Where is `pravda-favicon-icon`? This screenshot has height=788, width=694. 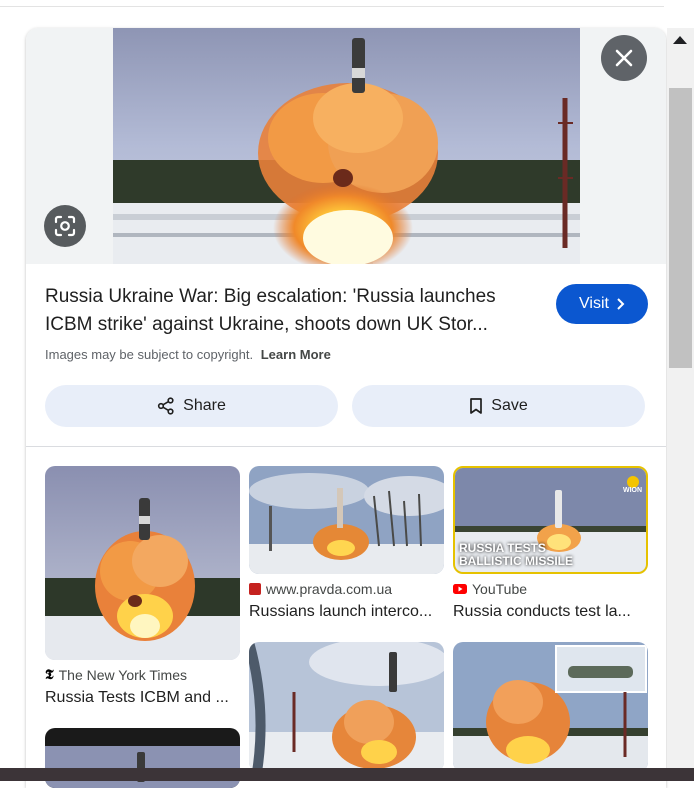 pravda-favicon-icon is located at coordinates (255, 589).